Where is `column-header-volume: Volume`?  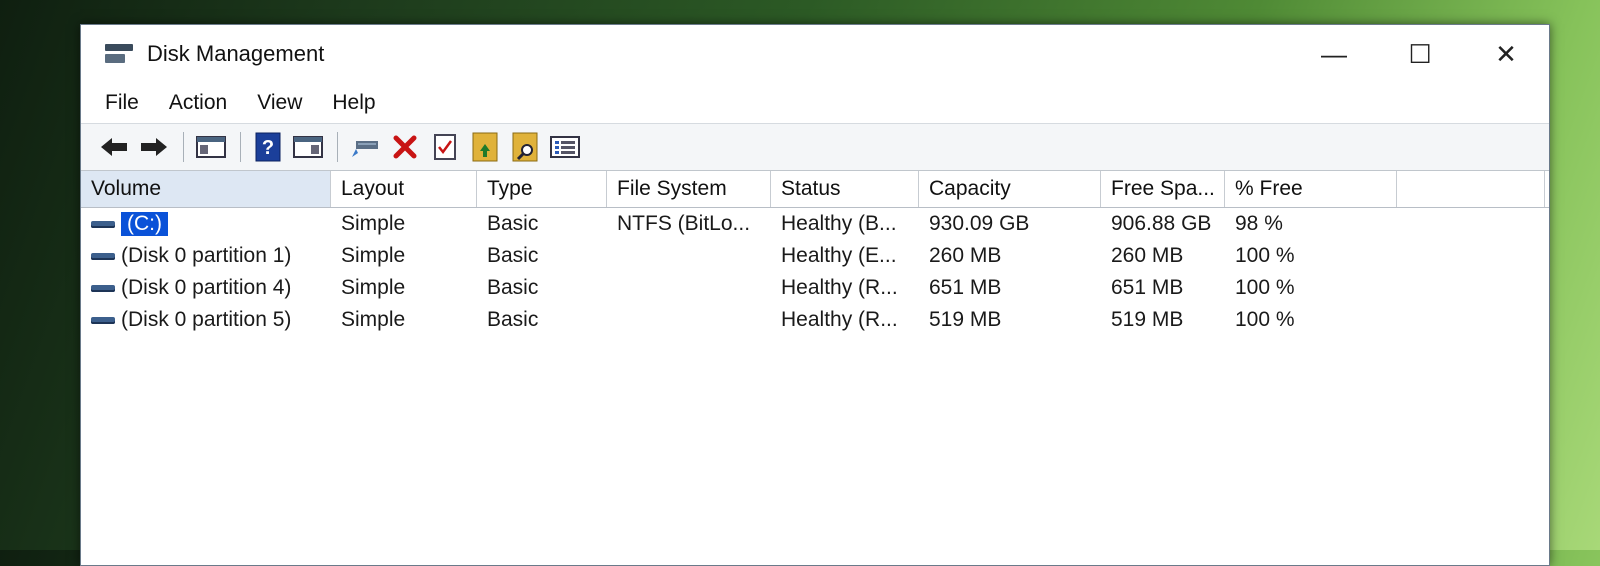 column-header-volume: Volume is located at coordinates (206, 189).